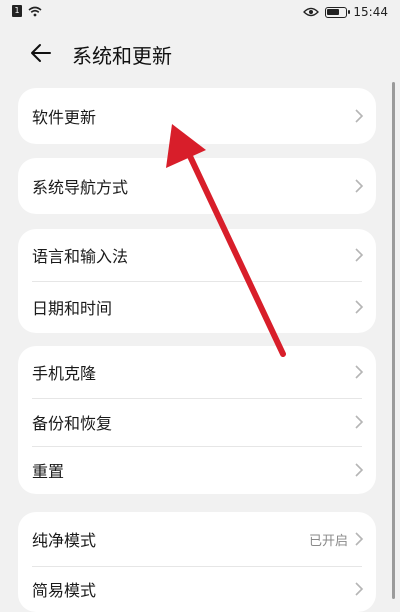  What do you see at coordinates (64, 590) in the screenshot?
I see `item-label: 简易模式` at bounding box center [64, 590].